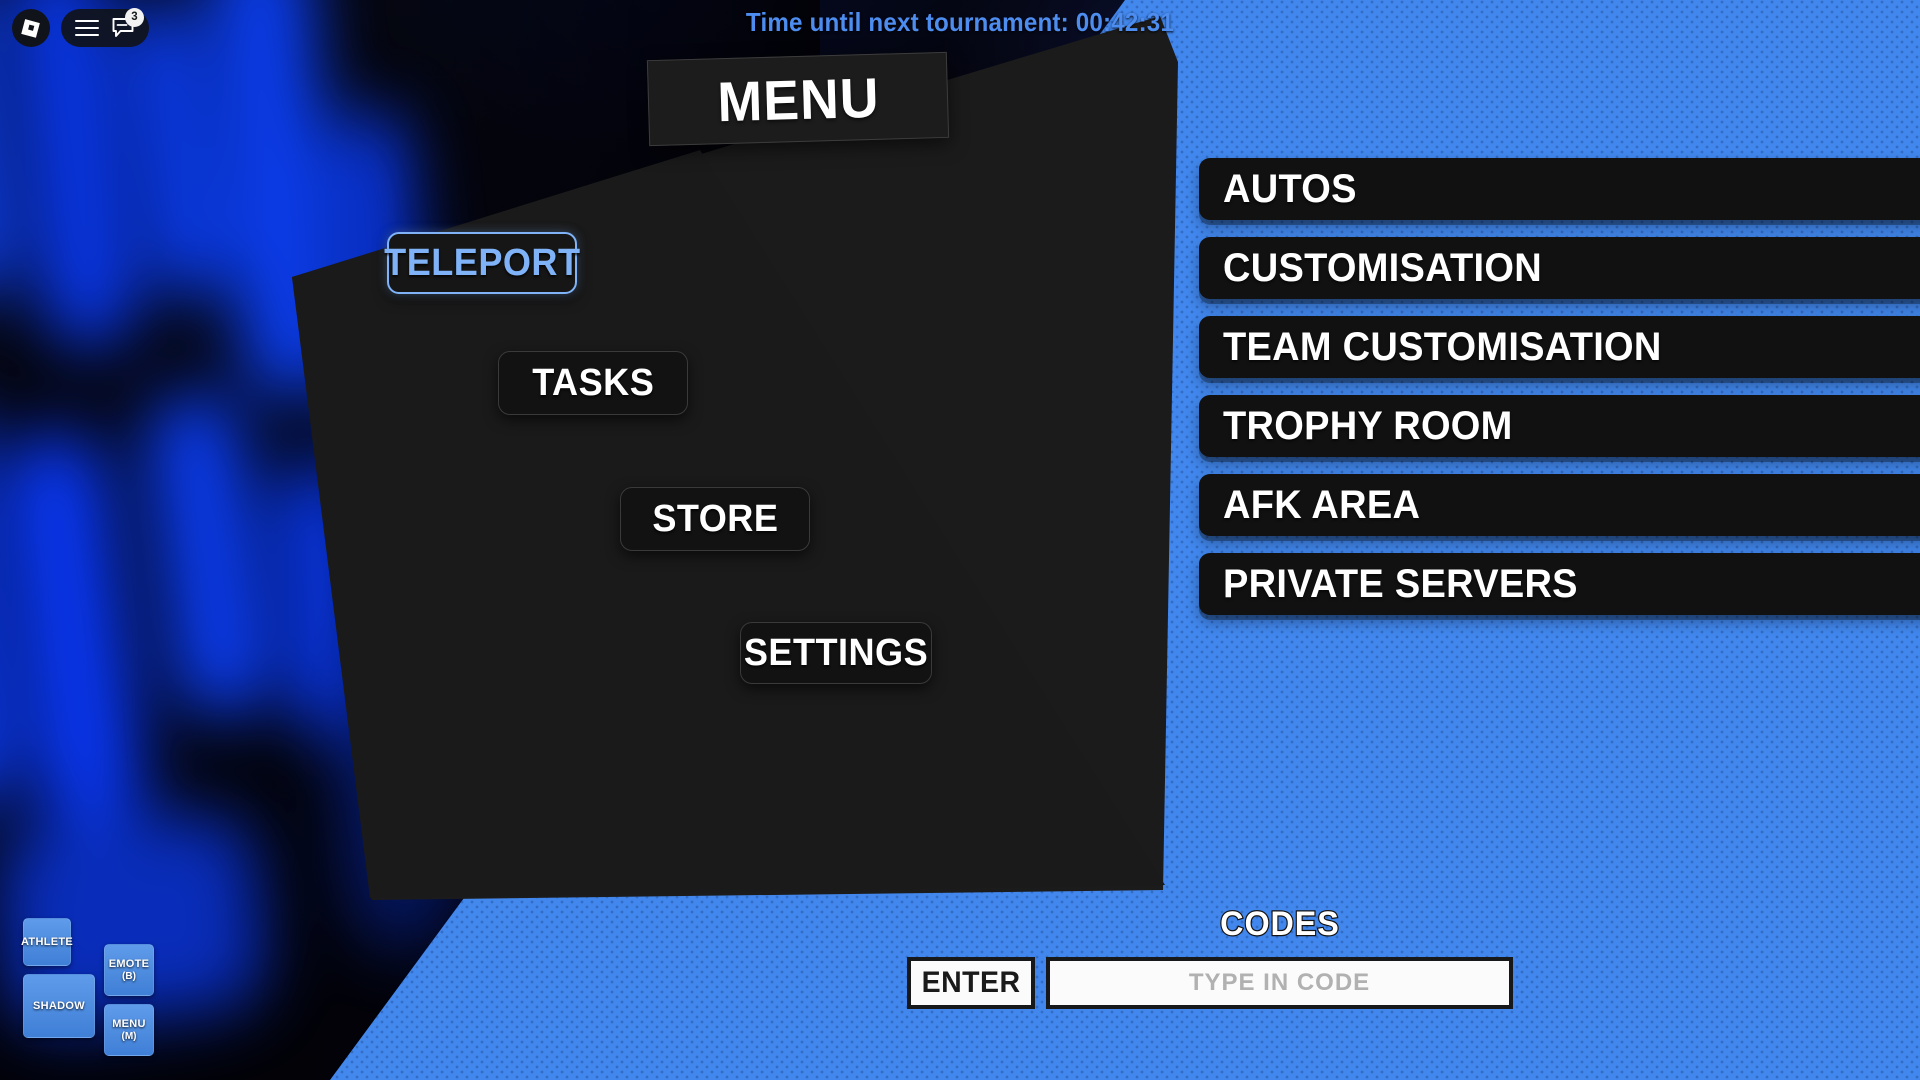  Describe the element at coordinates (960, 22) in the screenshot. I see `tournament-timer: Time until next tournament: 00:42:31` at that location.